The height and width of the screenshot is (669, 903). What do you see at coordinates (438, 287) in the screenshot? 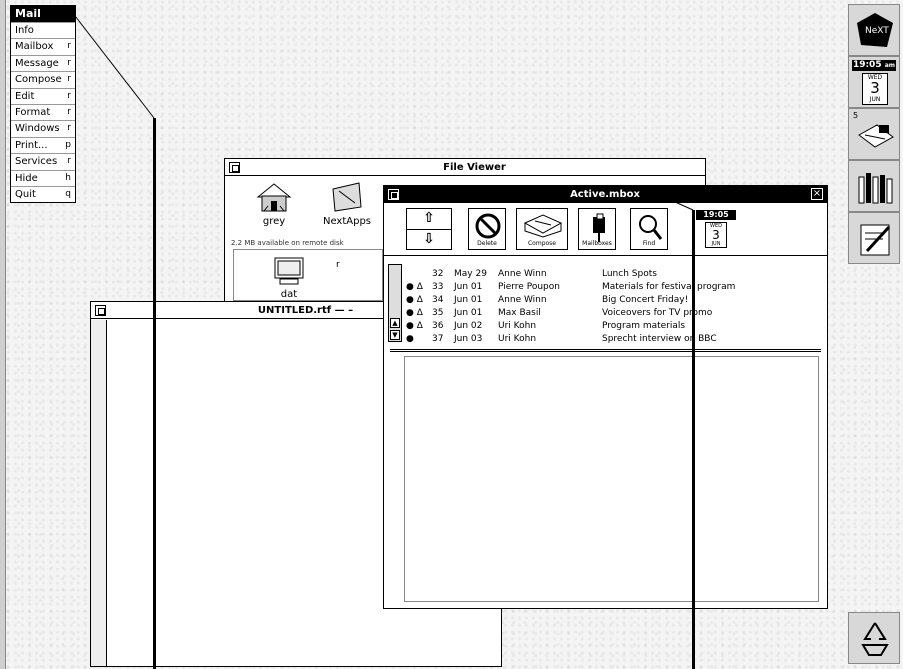
I see `message-number: 33` at bounding box center [438, 287].